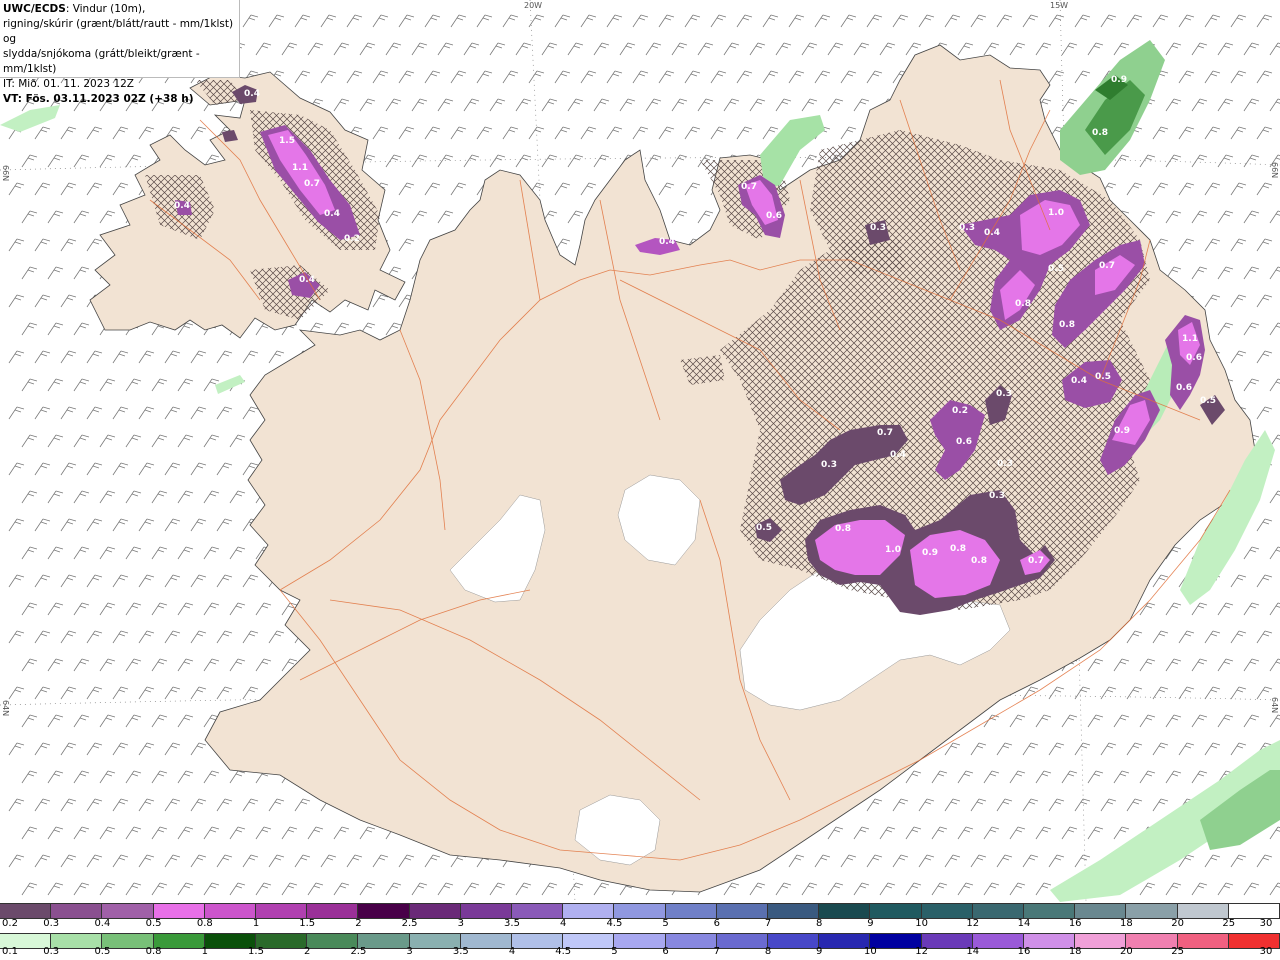 This screenshot has height=960, width=1280. Describe the element at coordinates (5, 708) in the screenshot. I see `lat-label-64n-left: 64N` at that location.